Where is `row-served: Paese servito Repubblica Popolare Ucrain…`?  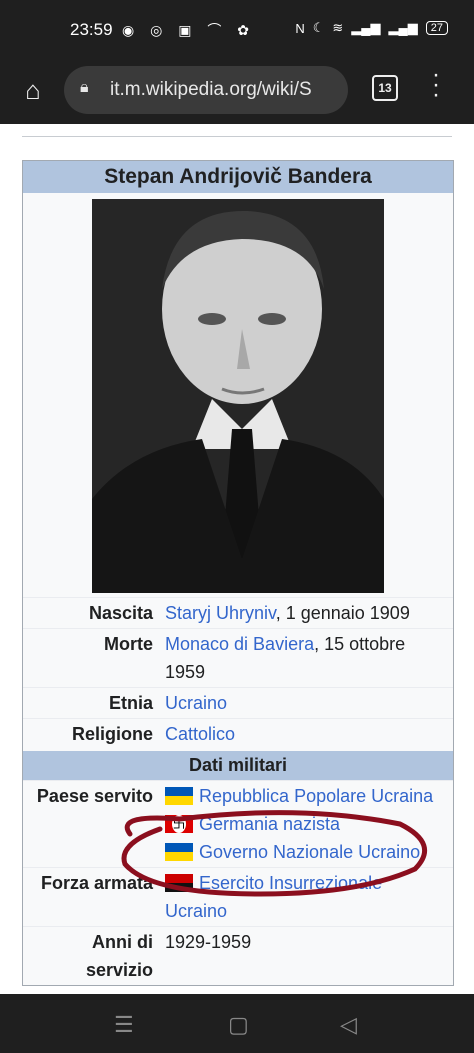 row-served: Paese servito Repubblica Popolare Ucrain… is located at coordinates (238, 823).